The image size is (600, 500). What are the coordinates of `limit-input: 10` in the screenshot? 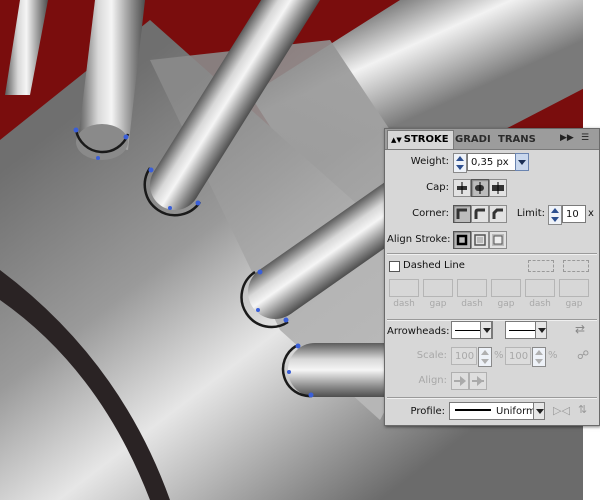 It's located at (574, 214).